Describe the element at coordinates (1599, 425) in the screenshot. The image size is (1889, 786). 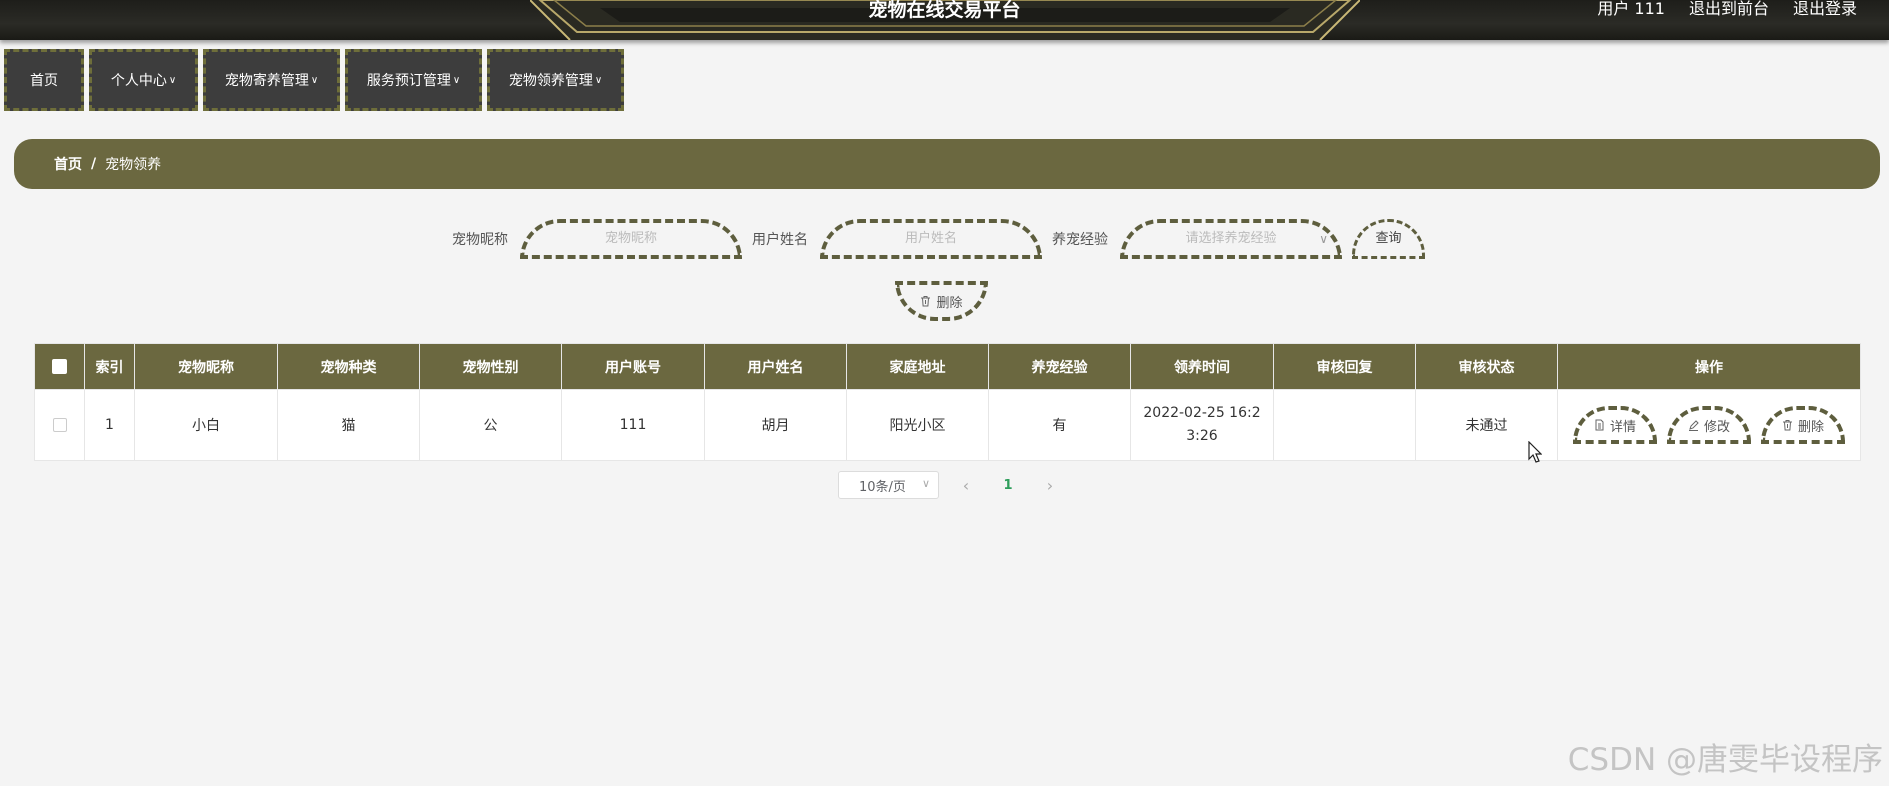
I see `document-icon` at that location.